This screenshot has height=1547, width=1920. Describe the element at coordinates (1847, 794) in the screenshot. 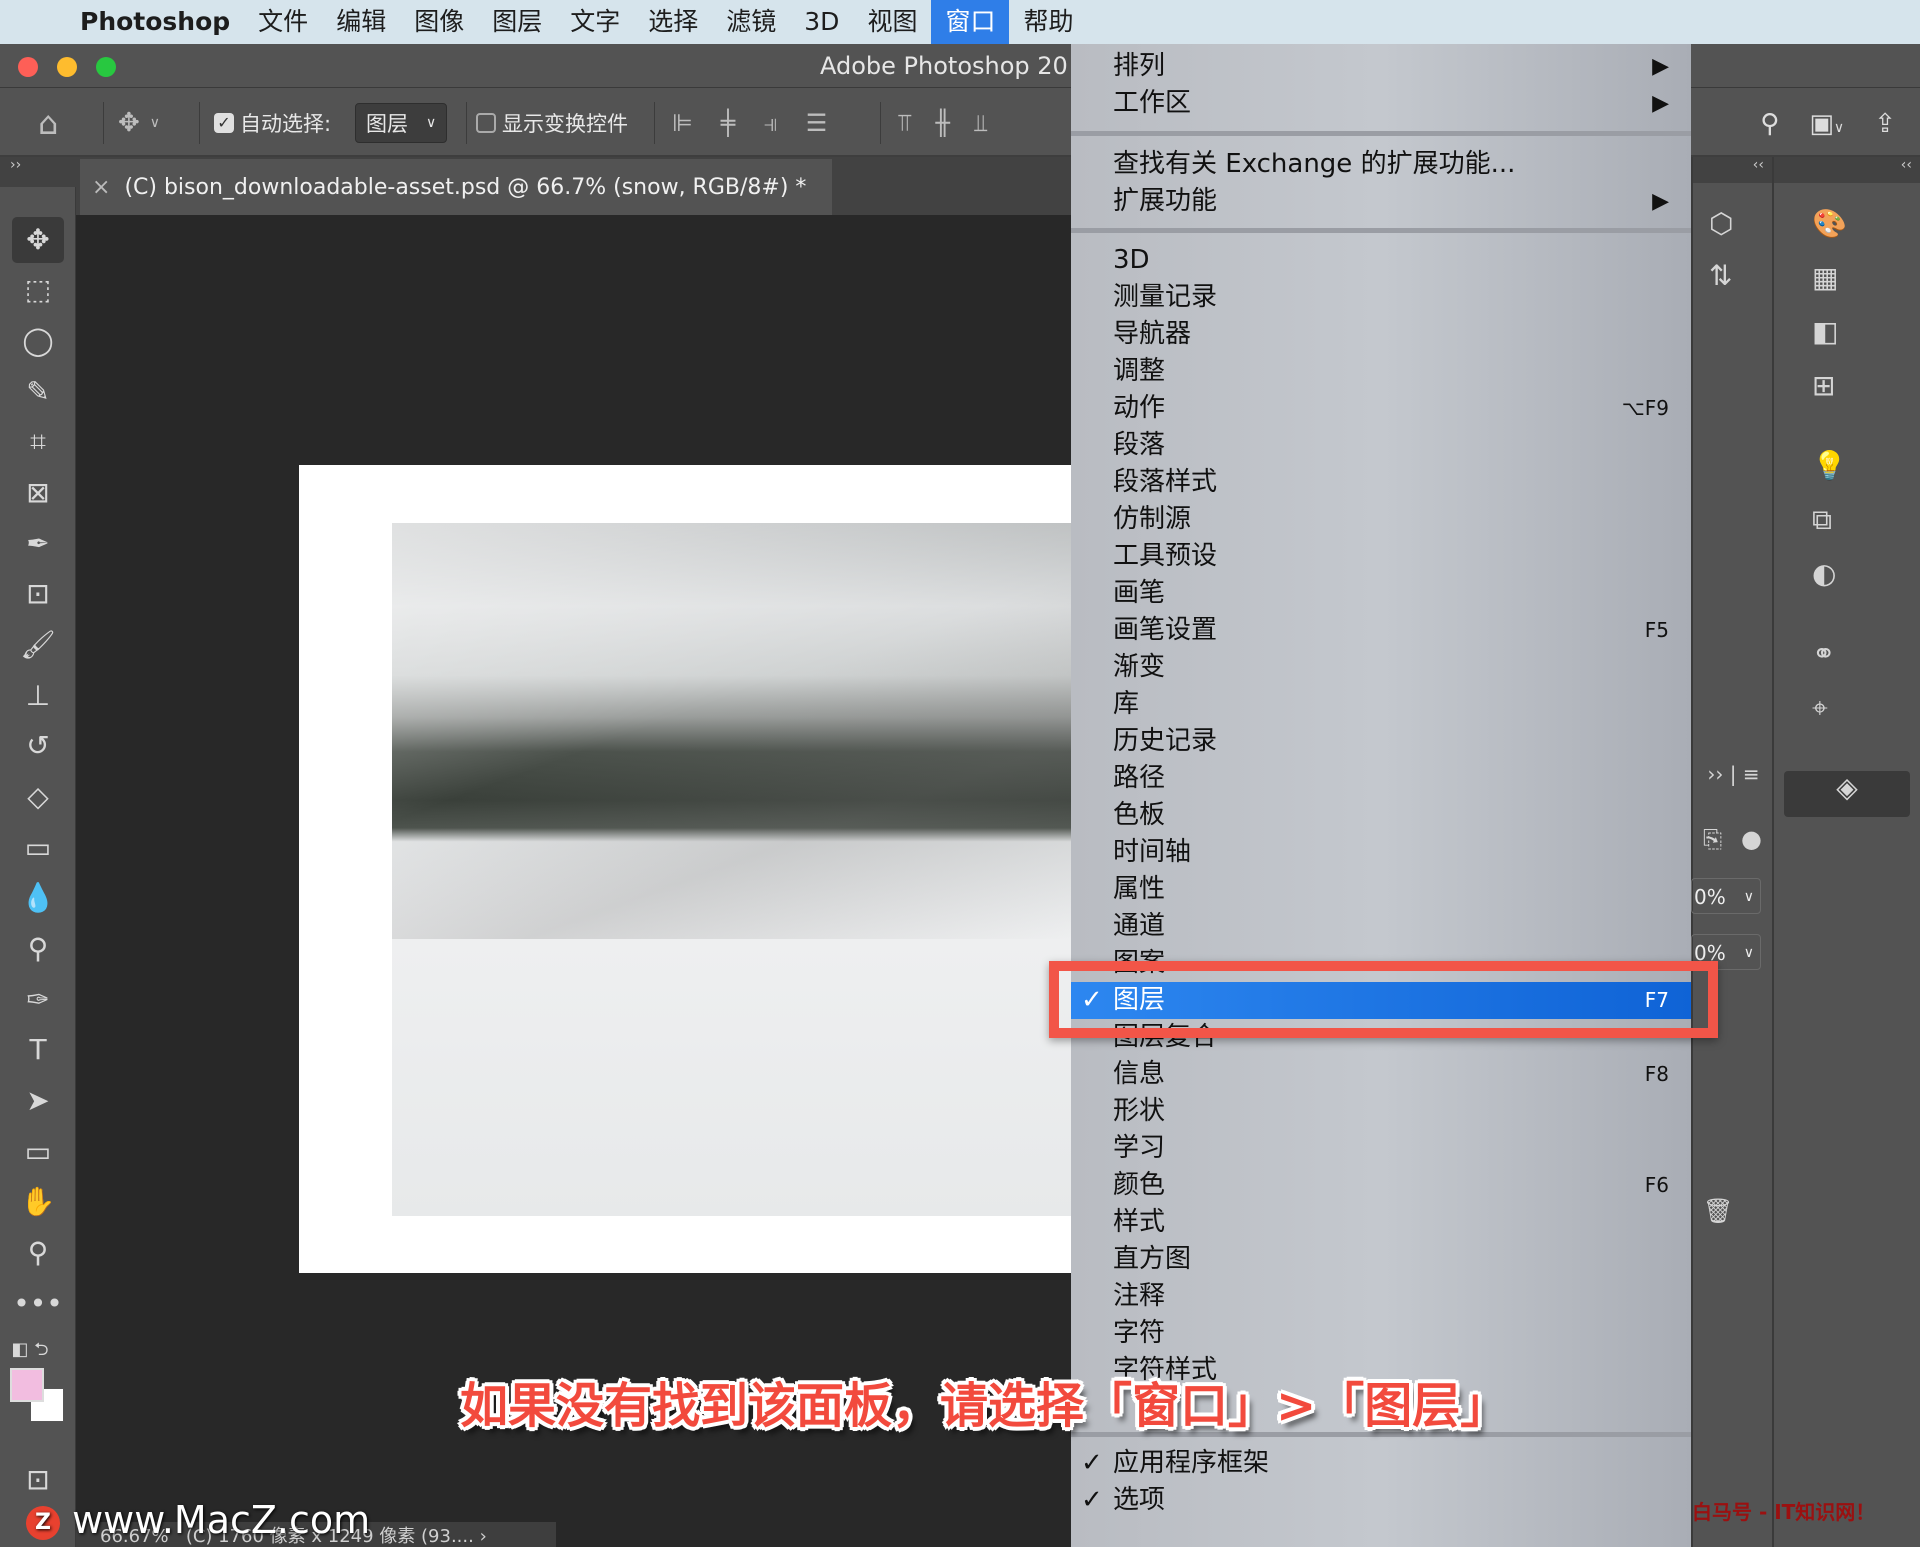

I see `layers-panel-icon: ◈` at that location.